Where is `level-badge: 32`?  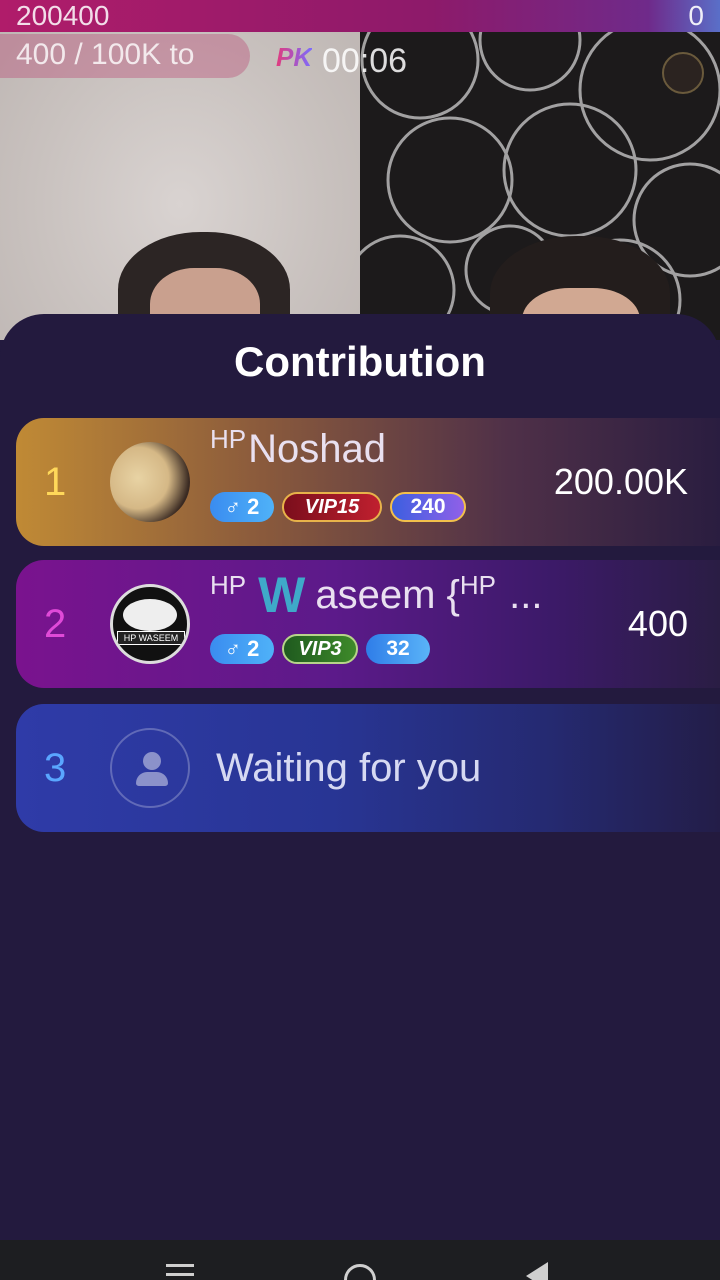 level-badge: 32 is located at coordinates (398, 649).